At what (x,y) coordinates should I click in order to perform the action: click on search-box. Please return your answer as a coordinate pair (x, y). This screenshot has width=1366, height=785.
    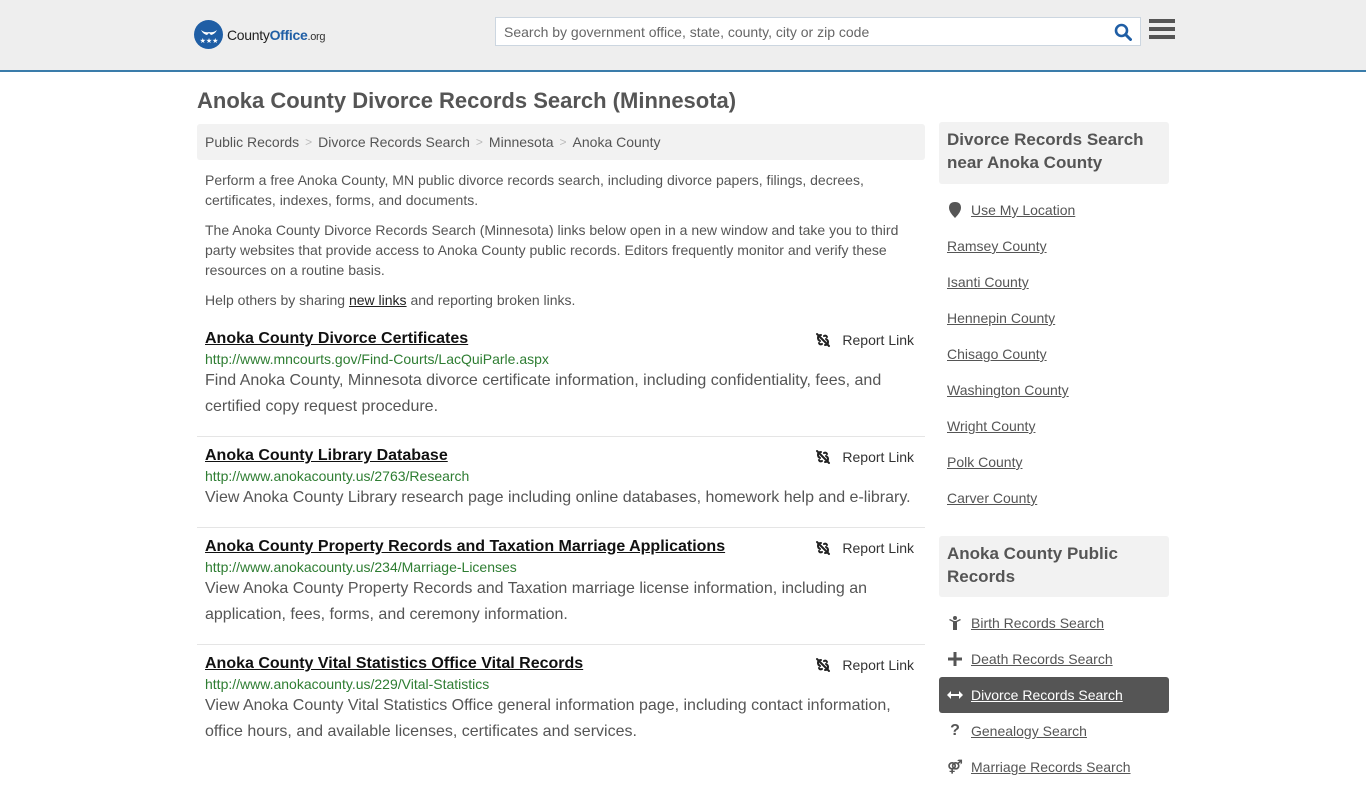
    Looking at the image, I should click on (818, 31).